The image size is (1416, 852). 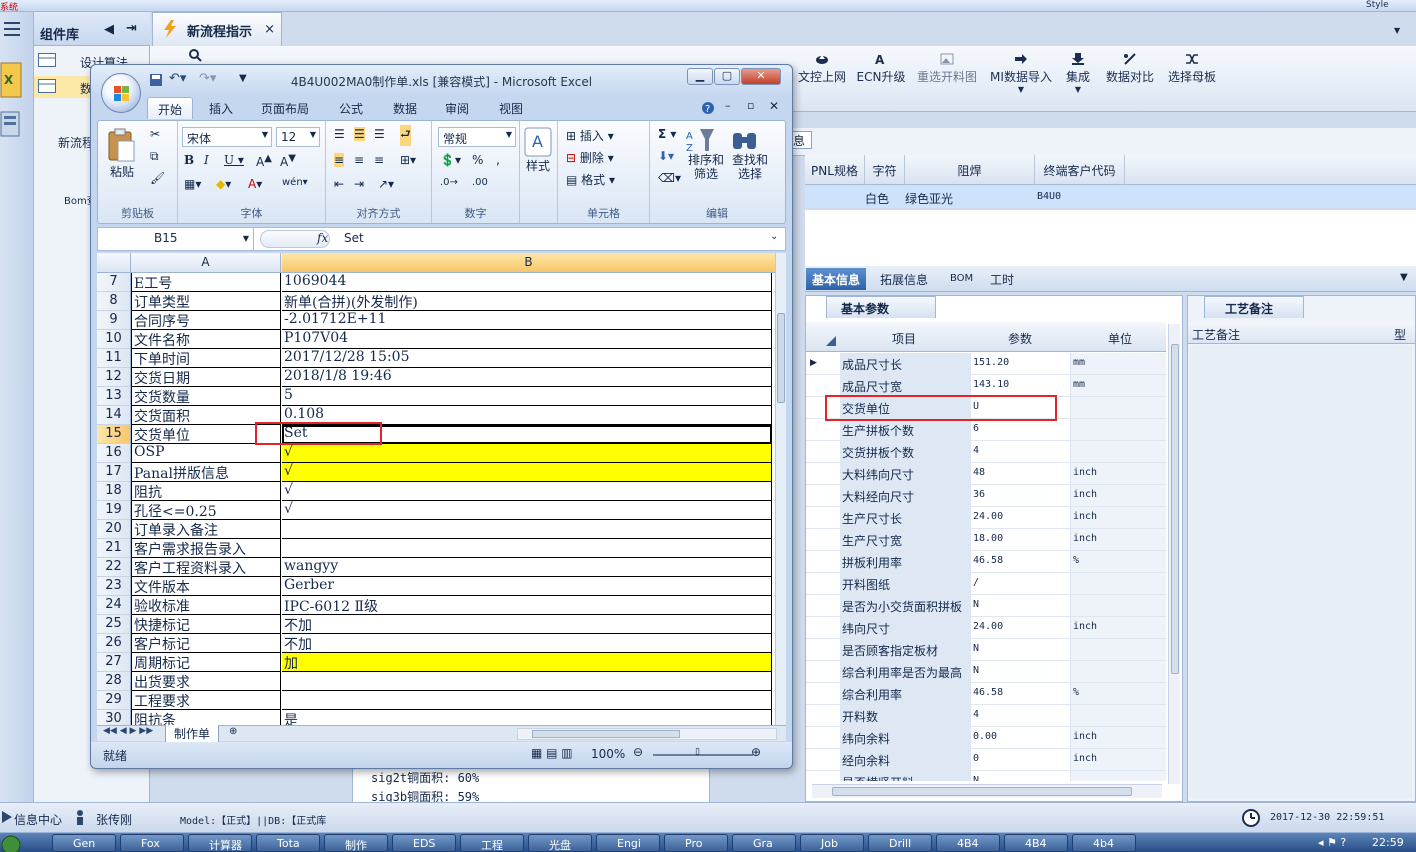 I want to click on fill-color-icon: ◆▾, so click(x=223, y=184).